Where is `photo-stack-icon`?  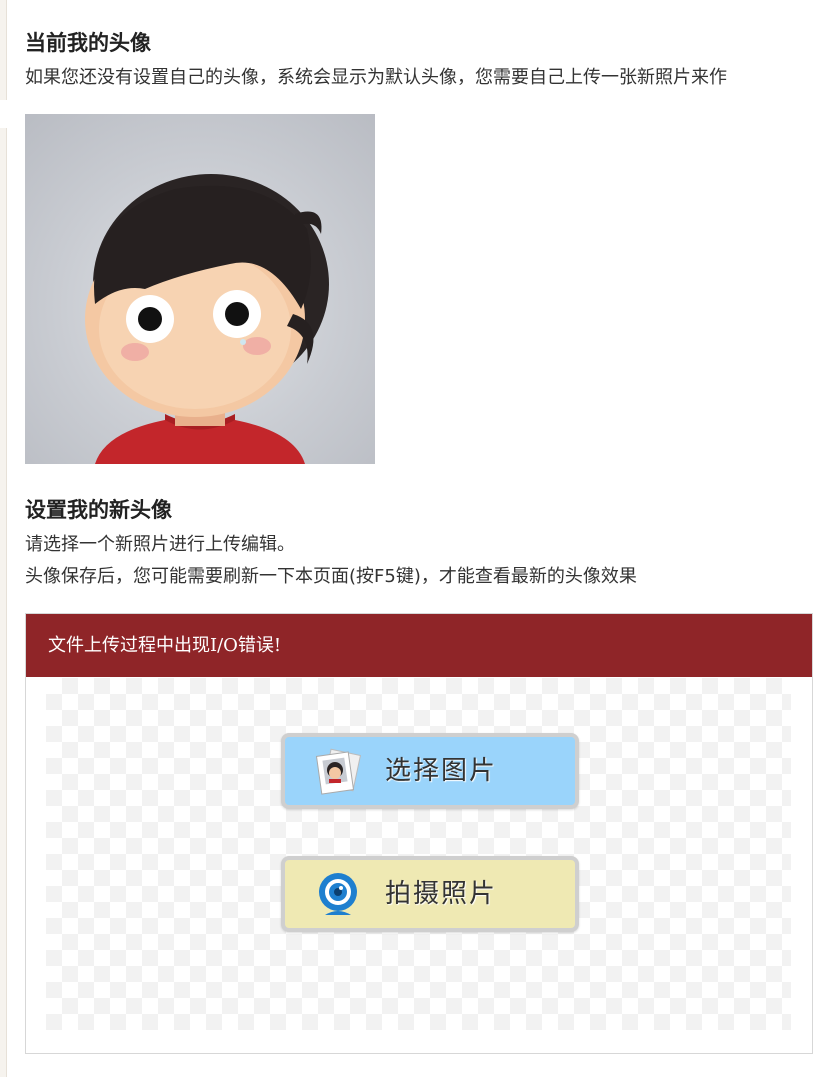
photo-stack-icon is located at coordinates (338, 772).